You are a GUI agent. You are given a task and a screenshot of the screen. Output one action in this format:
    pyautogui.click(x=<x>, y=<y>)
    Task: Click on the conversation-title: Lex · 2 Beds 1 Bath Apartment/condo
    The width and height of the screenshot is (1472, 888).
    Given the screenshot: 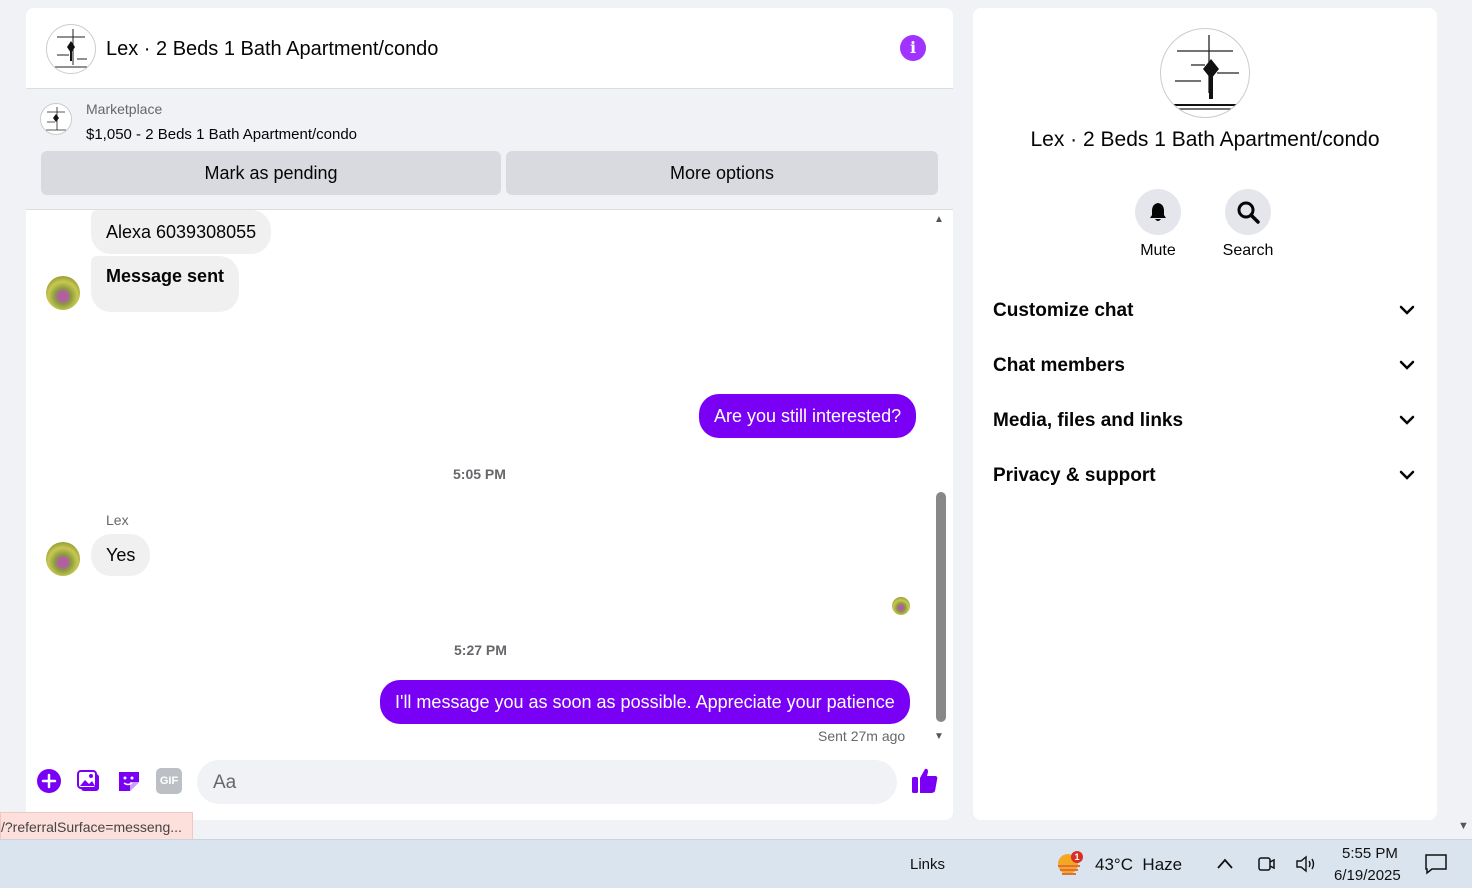 What is the action you would take?
    pyautogui.click(x=272, y=49)
    